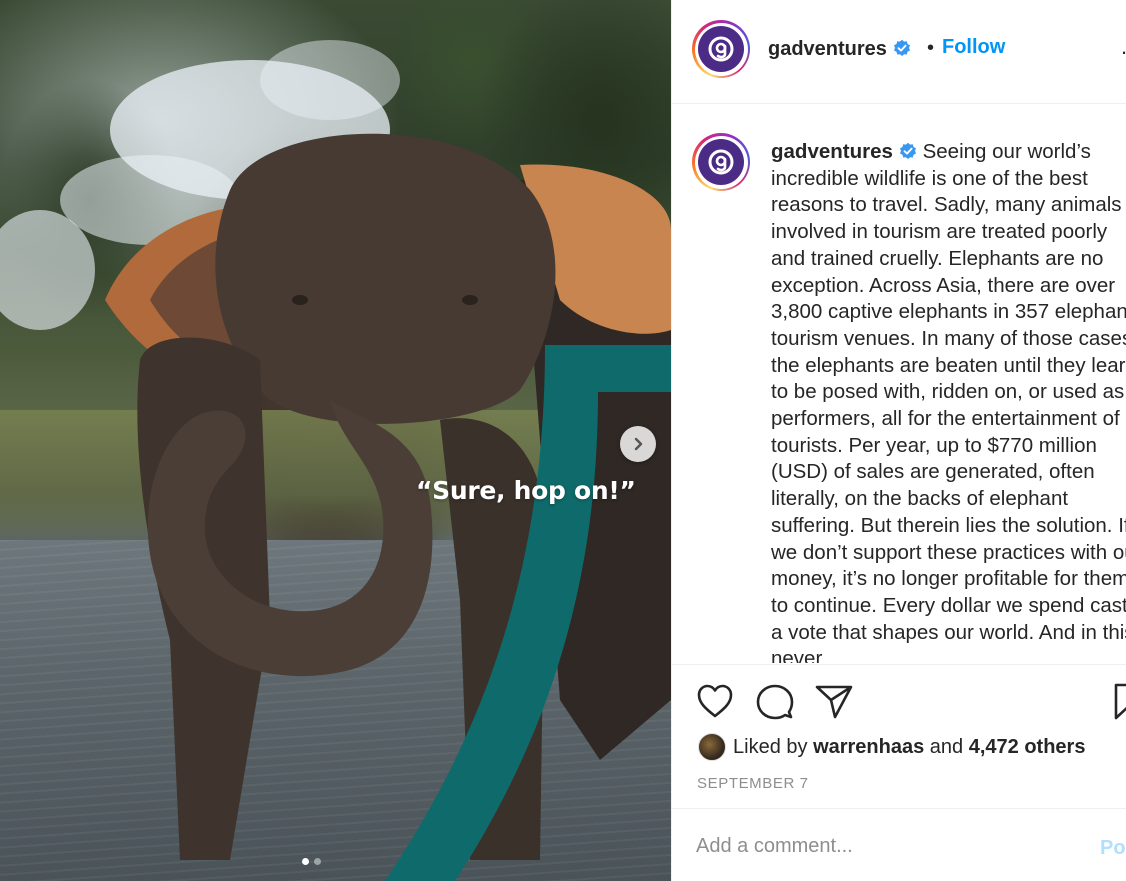 Image resolution: width=1126 pixels, height=881 pixels. Describe the element at coordinates (827, 49) in the screenshot. I see `author-username-text: gadventures` at that location.